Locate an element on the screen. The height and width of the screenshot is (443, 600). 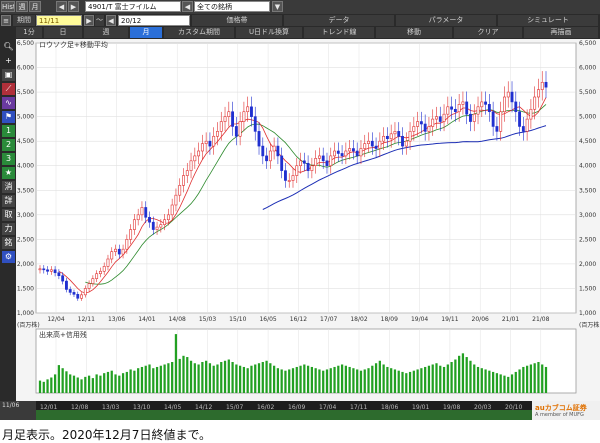
tab-month: 月 is located at coordinates (35, 6).